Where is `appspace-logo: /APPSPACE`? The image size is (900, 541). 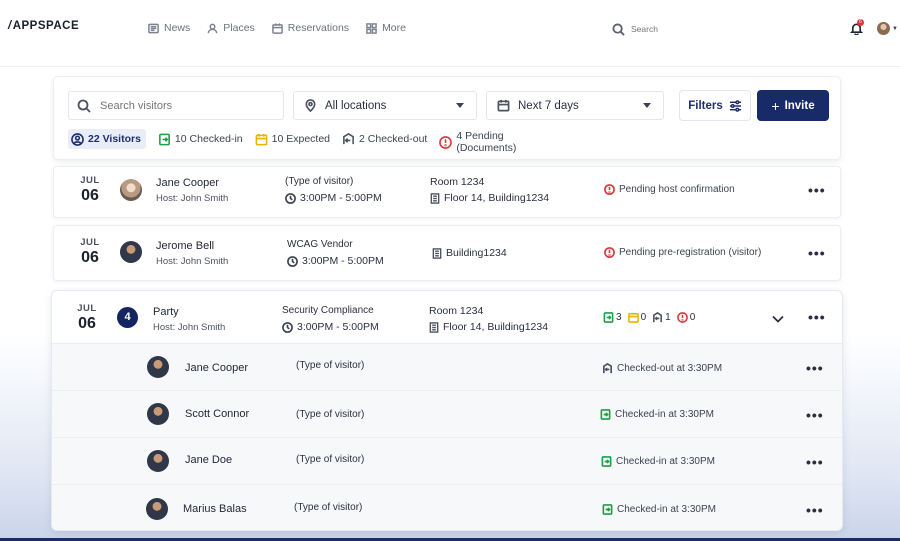 appspace-logo: /APPSPACE is located at coordinates (43, 26).